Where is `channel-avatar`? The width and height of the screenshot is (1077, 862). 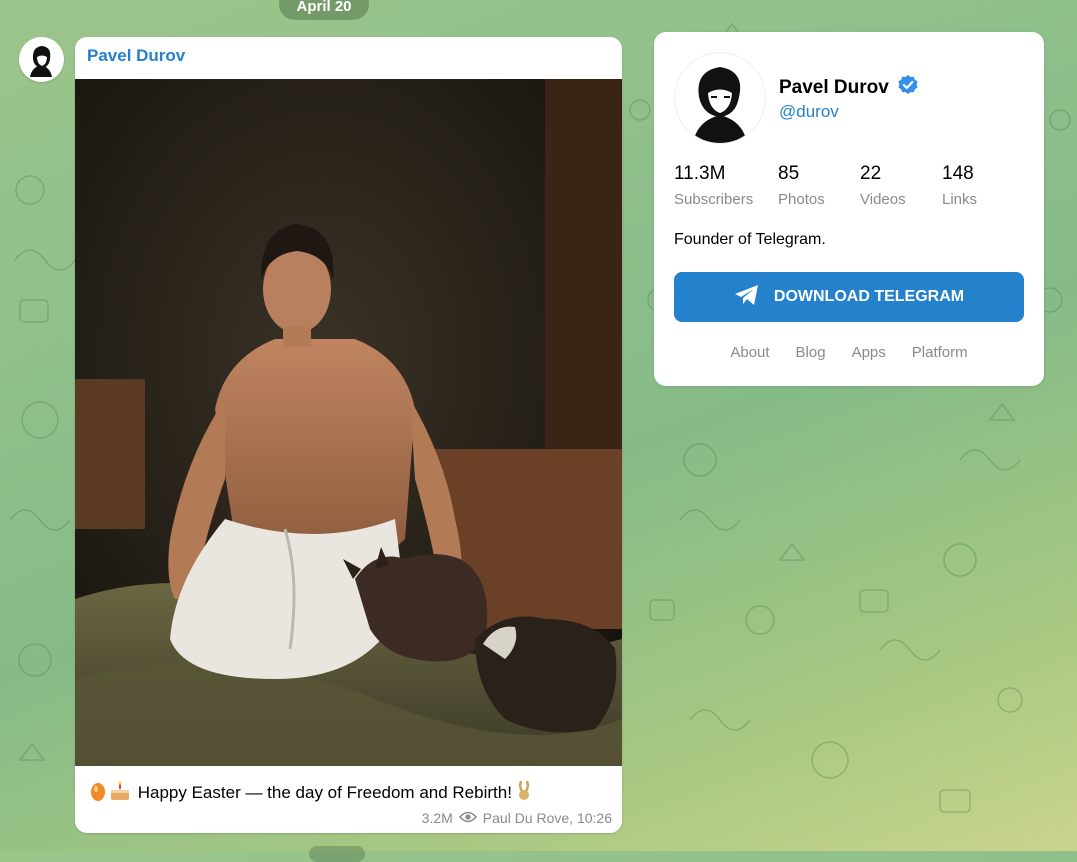
channel-avatar is located at coordinates (720, 98).